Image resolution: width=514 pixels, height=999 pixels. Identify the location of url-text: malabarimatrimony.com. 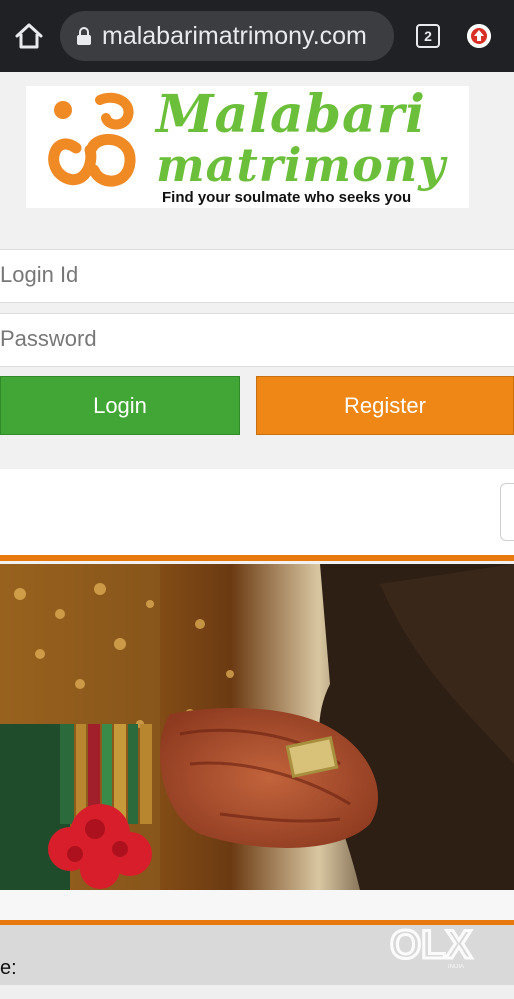
(234, 36).